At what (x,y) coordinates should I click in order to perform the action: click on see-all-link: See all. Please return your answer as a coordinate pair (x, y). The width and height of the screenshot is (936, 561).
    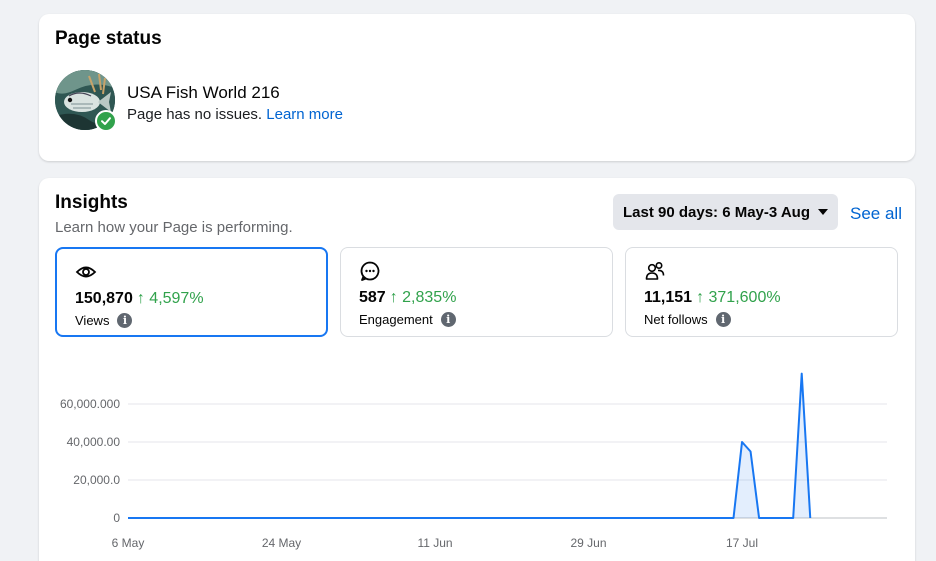
    Looking at the image, I should click on (876, 214).